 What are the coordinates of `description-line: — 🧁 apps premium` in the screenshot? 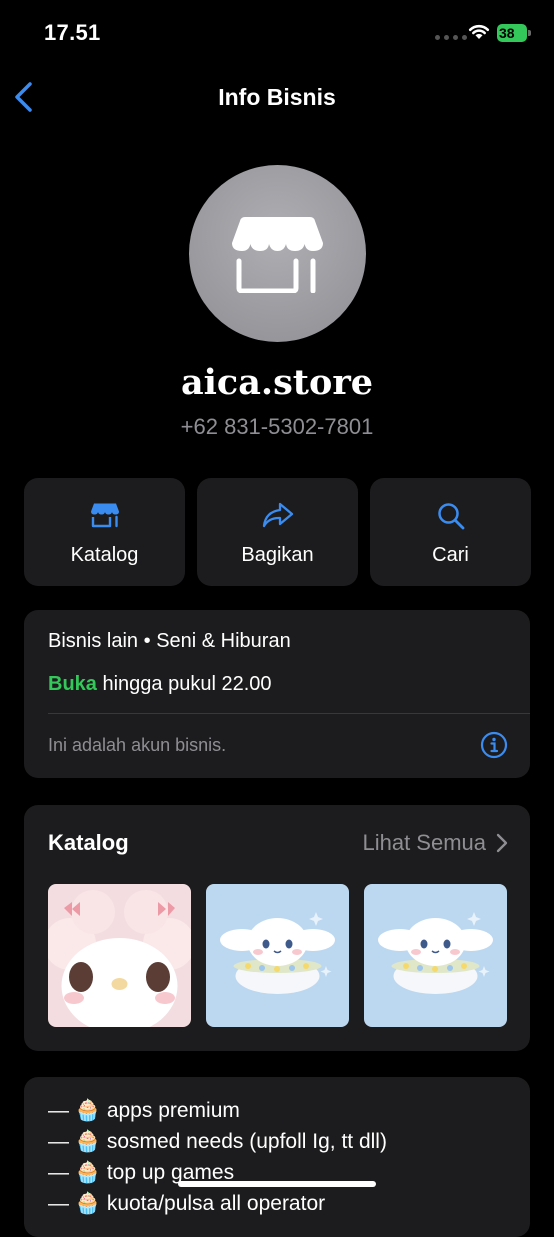 It's located at (144, 1110).